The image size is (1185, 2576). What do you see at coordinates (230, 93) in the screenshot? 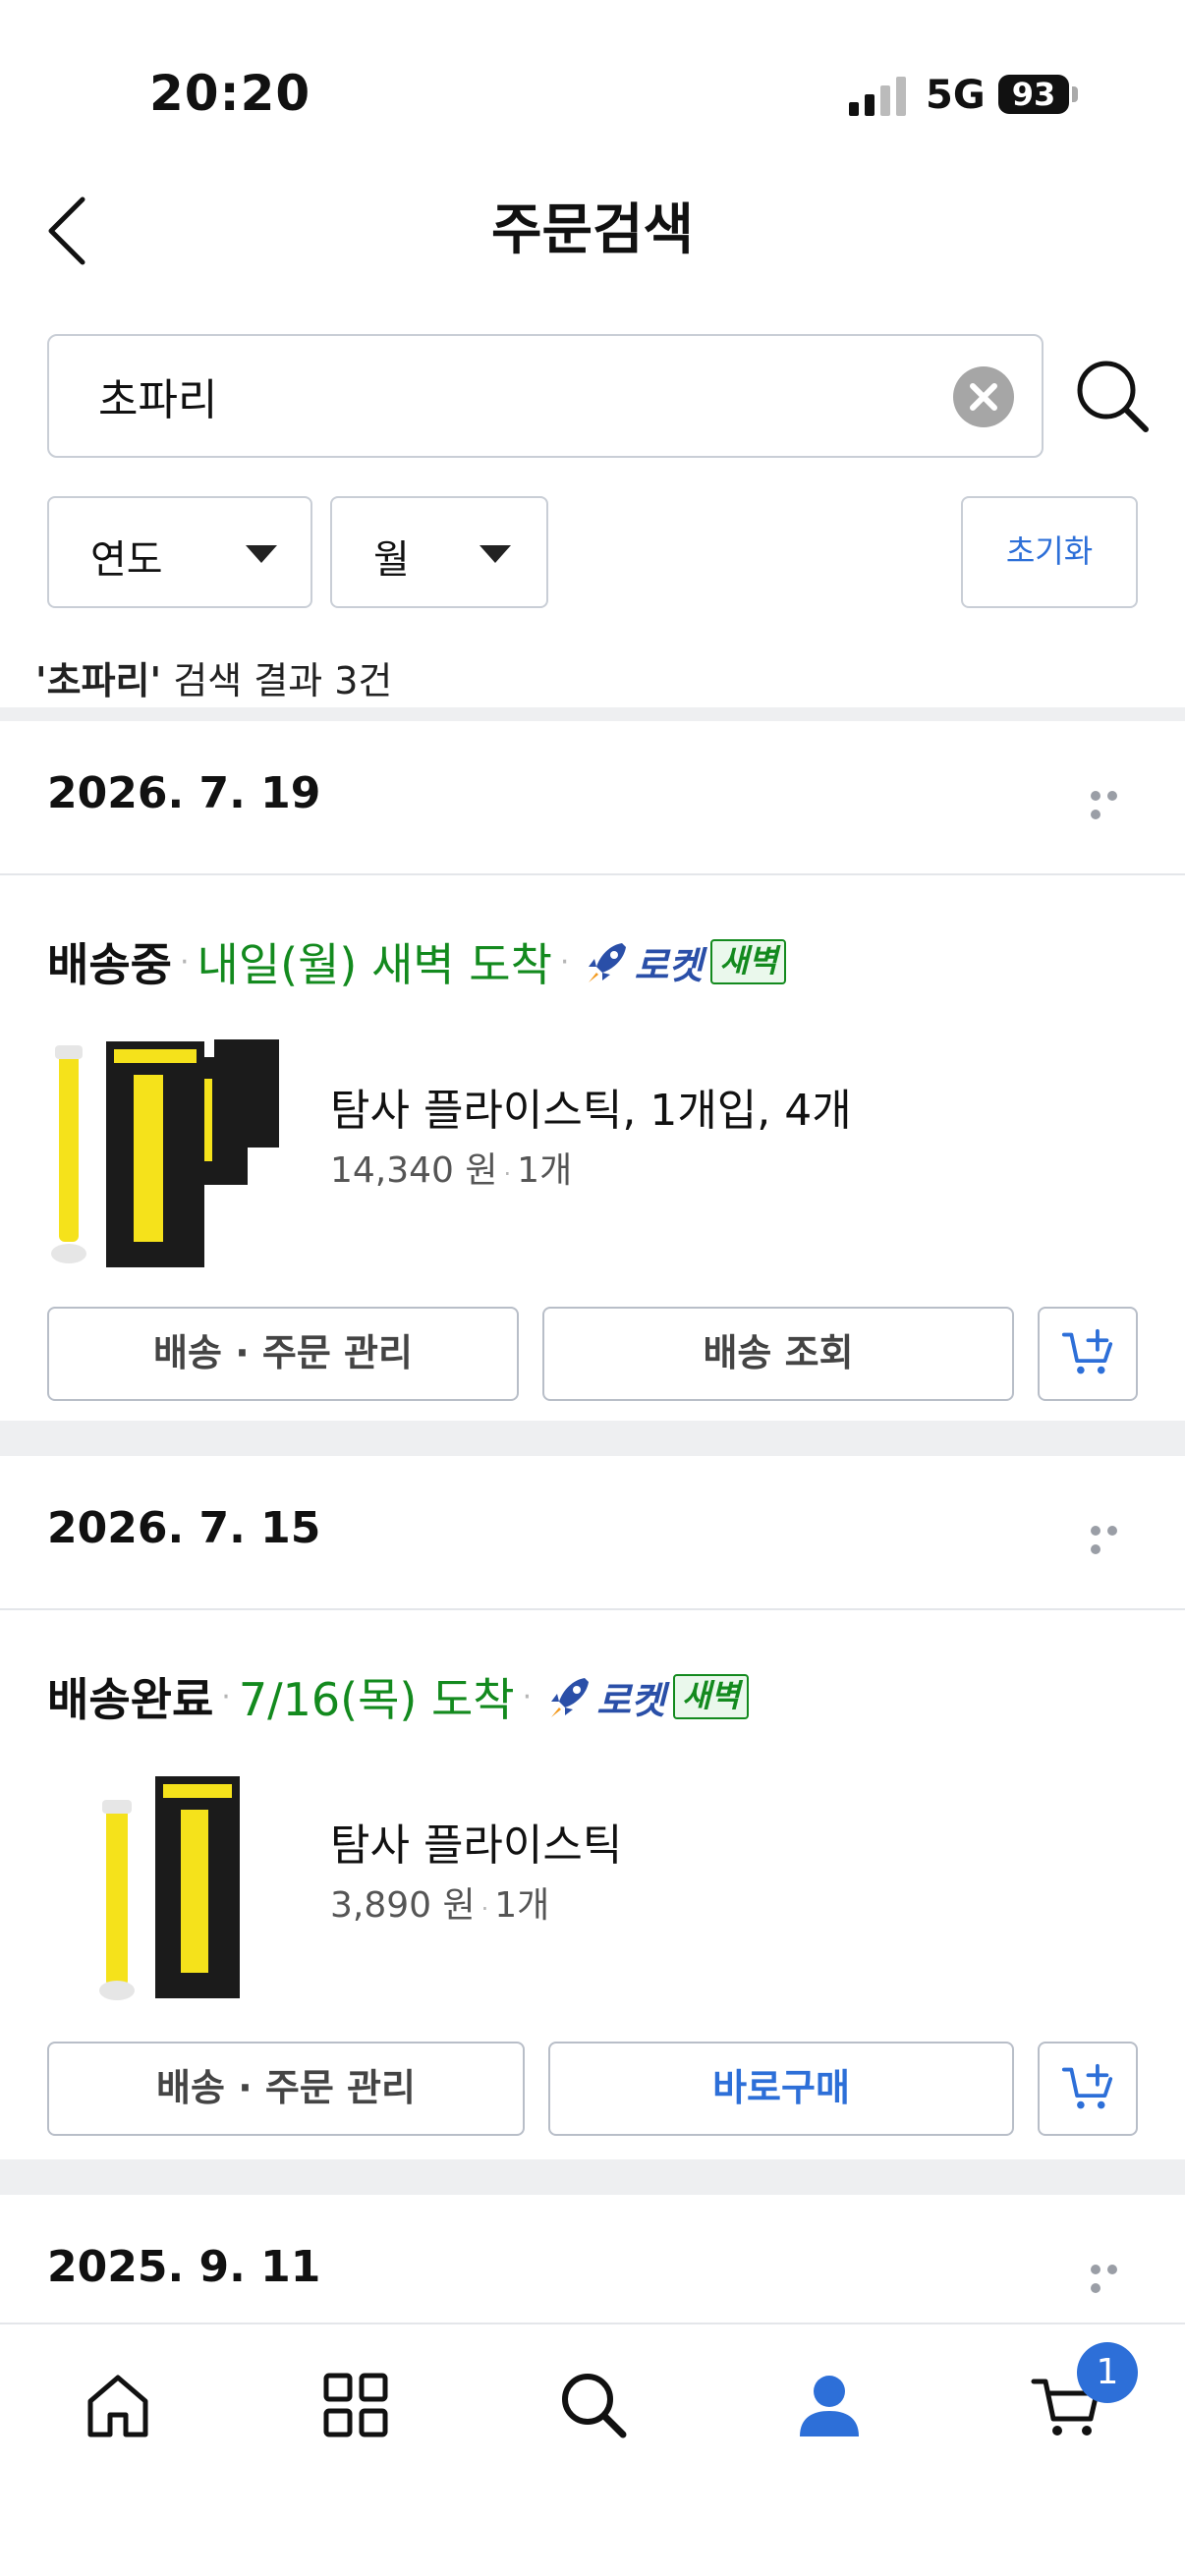
I see `status-time: 20:20` at bounding box center [230, 93].